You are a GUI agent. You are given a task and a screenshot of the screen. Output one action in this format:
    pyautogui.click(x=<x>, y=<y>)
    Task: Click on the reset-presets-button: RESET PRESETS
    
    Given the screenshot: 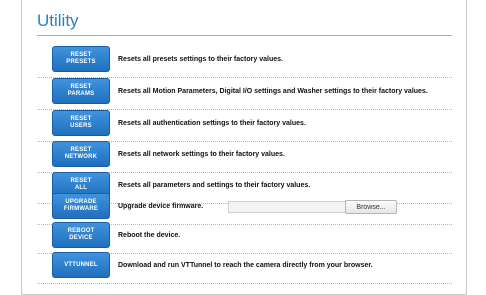 What is the action you would take?
    pyautogui.click(x=81, y=59)
    